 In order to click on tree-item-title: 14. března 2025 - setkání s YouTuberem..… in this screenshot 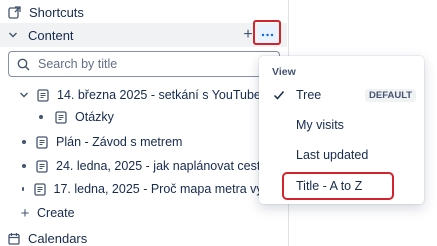, I will do `click(172, 95)`.